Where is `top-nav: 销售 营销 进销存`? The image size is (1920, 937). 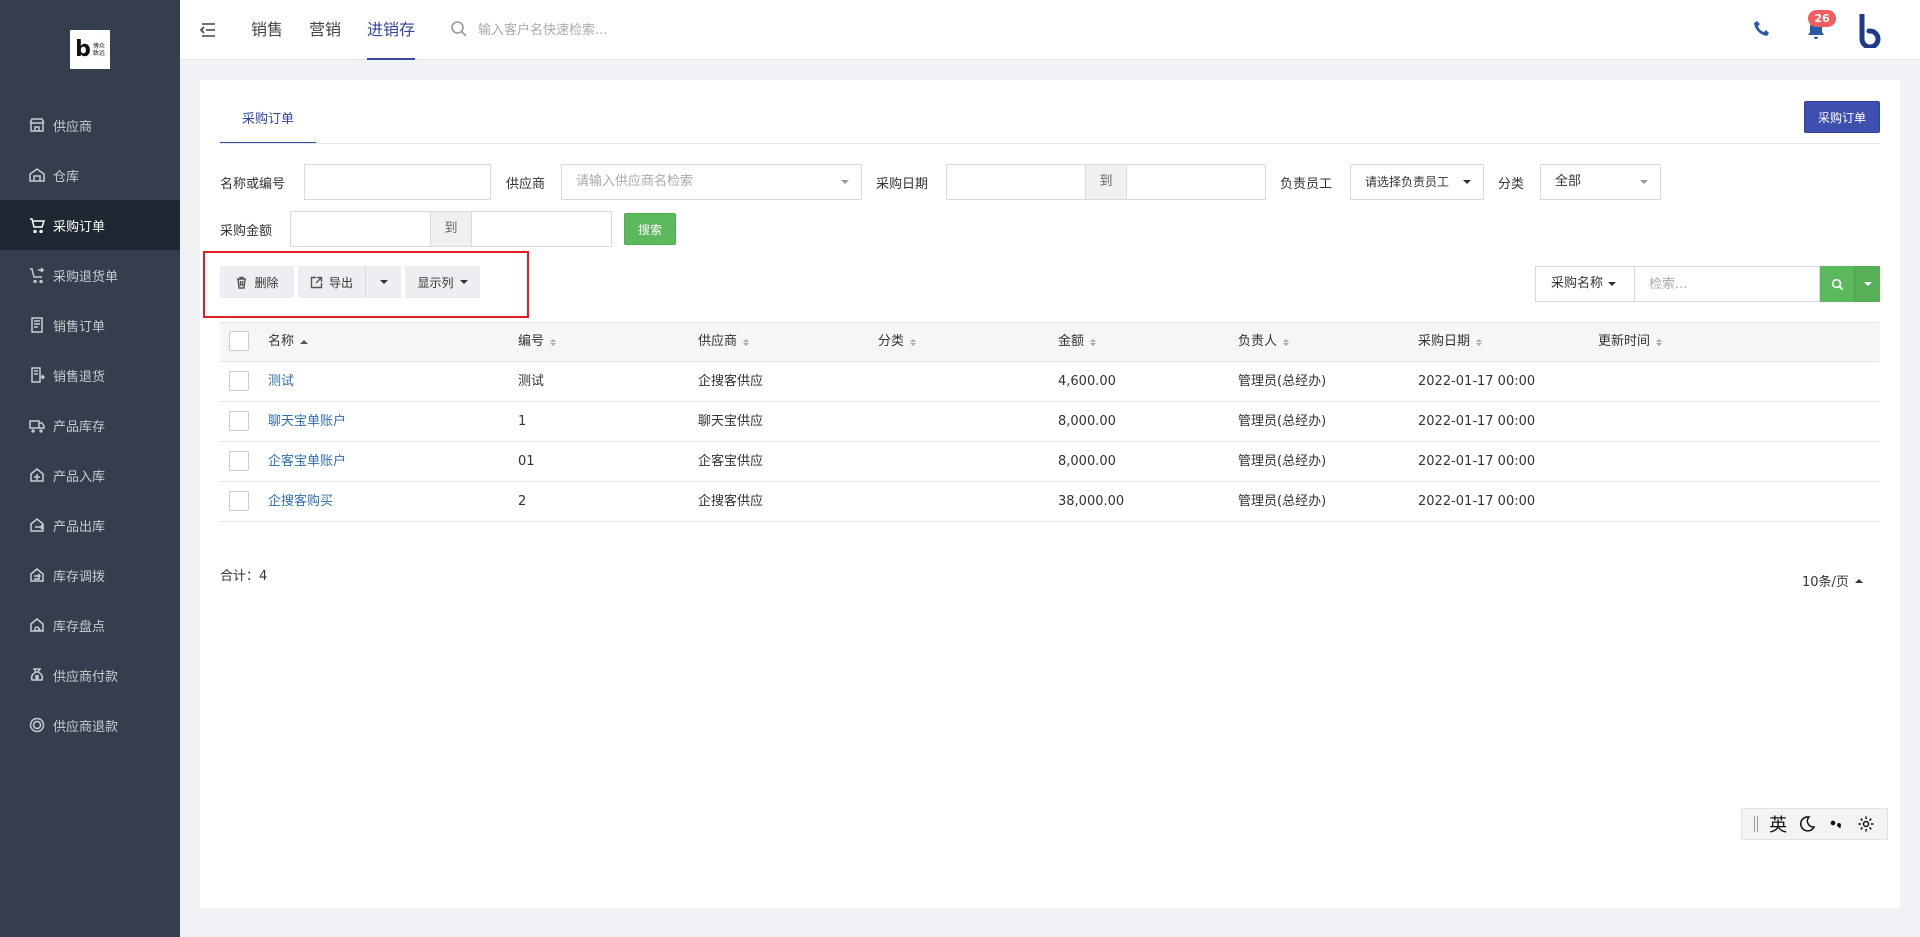 top-nav: 销售 营销 进销存 is located at coordinates (346, 30).